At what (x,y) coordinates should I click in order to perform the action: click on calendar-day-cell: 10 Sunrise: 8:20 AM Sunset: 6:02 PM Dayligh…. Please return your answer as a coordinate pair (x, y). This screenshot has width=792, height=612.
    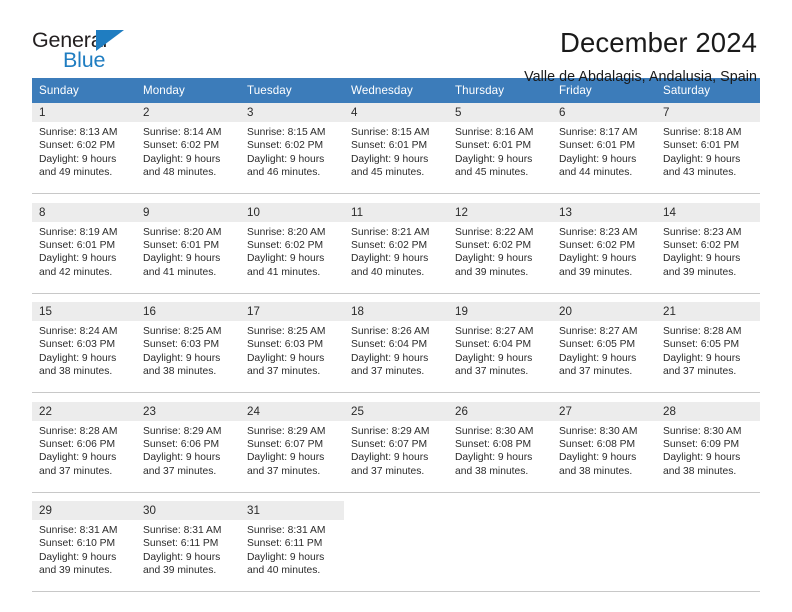
    Looking at the image, I should click on (292, 248).